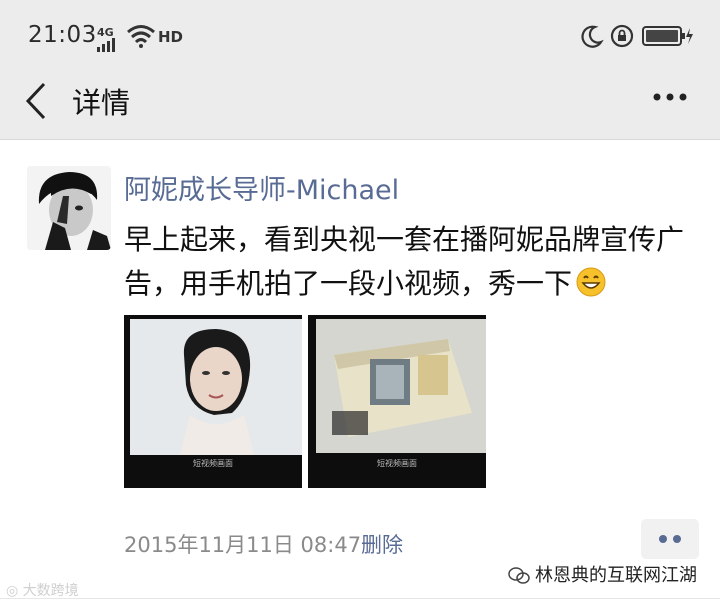  Describe the element at coordinates (360, 598) in the screenshot. I see `divider` at that location.